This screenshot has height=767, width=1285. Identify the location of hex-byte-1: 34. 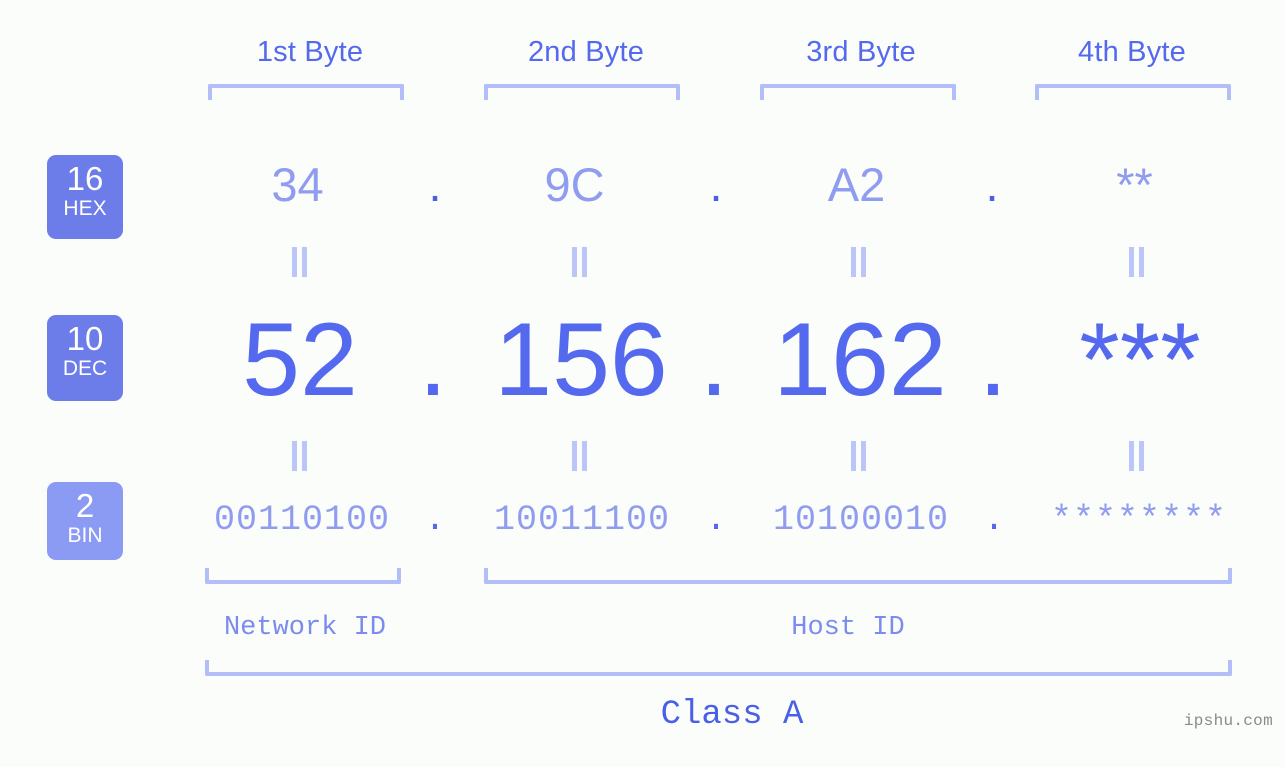
(297, 184).